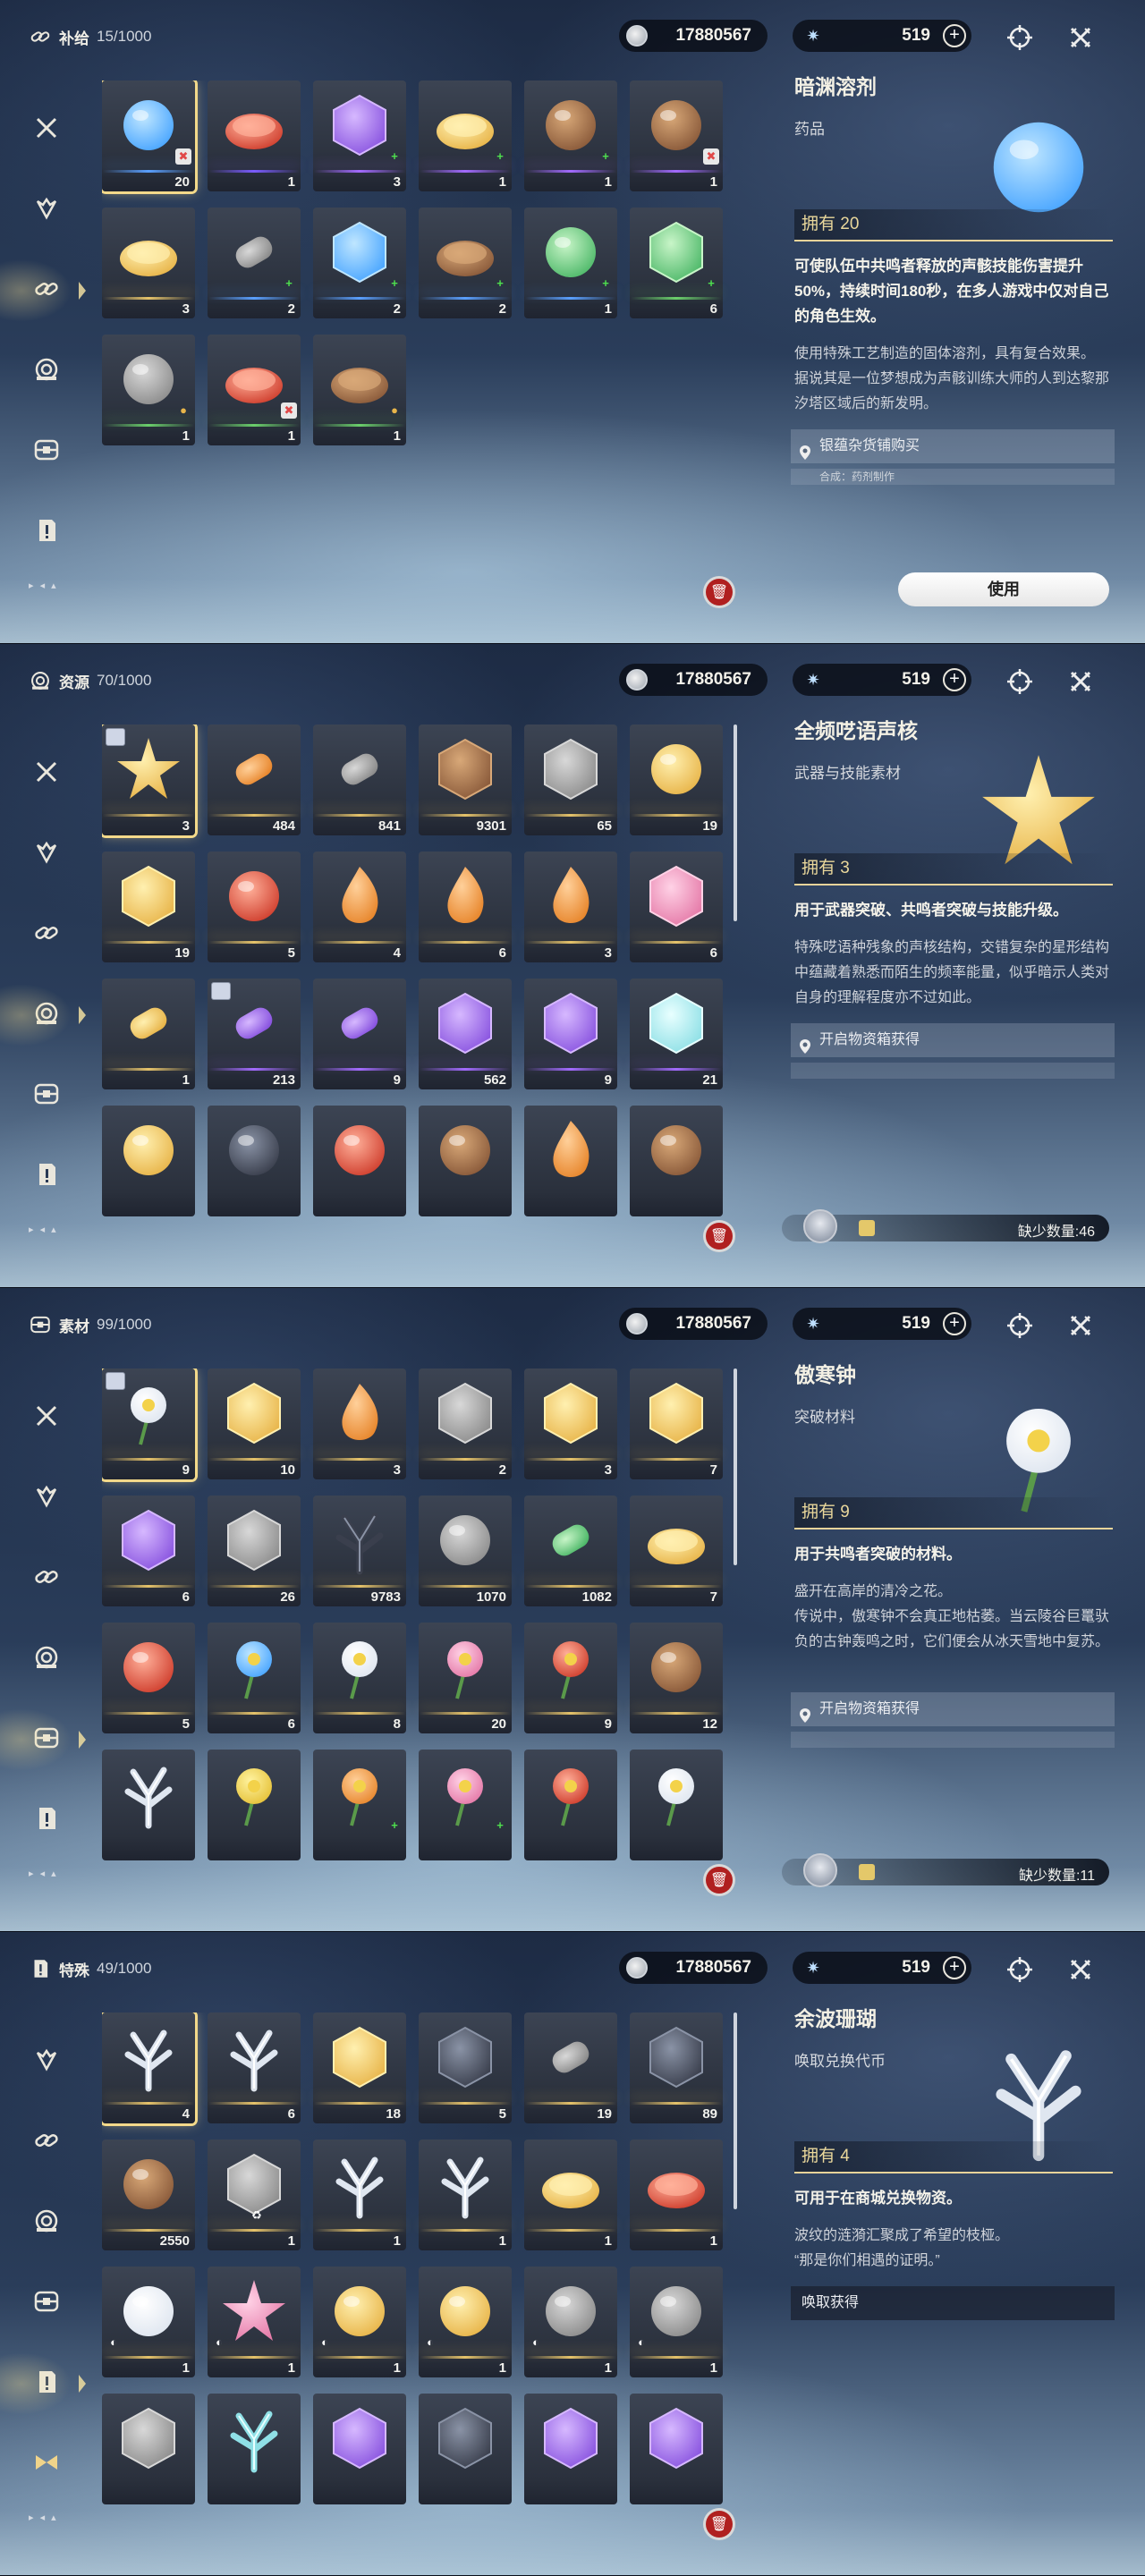 The height and width of the screenshot is (2576, 1145). Describe the element at coordinates (148, 135) in the screenshot. I see `item-slot: ✖ 20` at that location.